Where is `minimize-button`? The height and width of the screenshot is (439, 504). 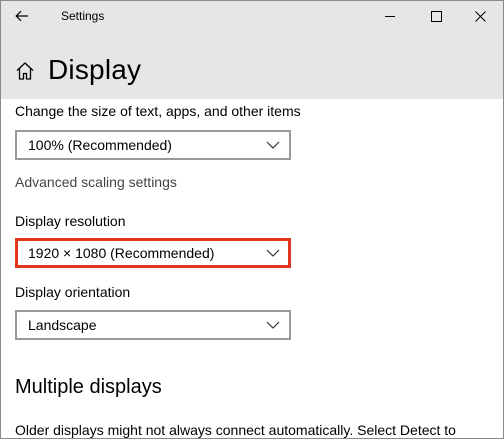
minimize-button is located at coordinates (390, 16).